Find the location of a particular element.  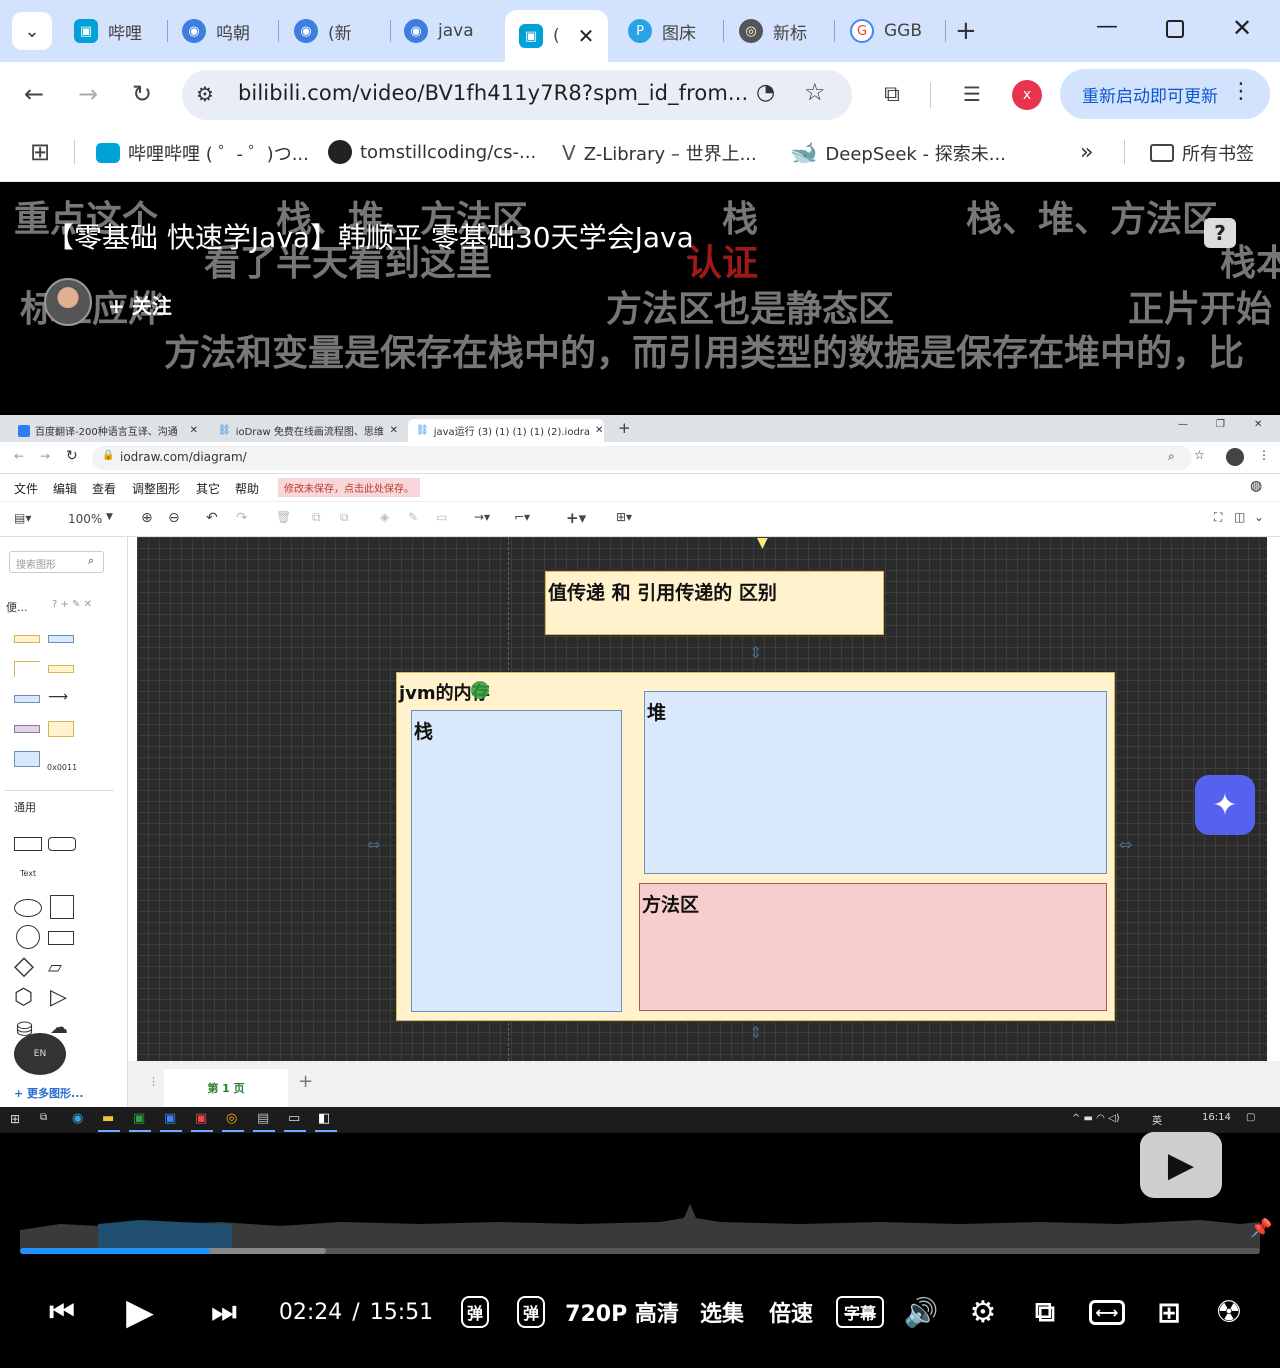

tray-icons: ^ ▬ ◠ ◁) is located at coordinates (1096, 1118).